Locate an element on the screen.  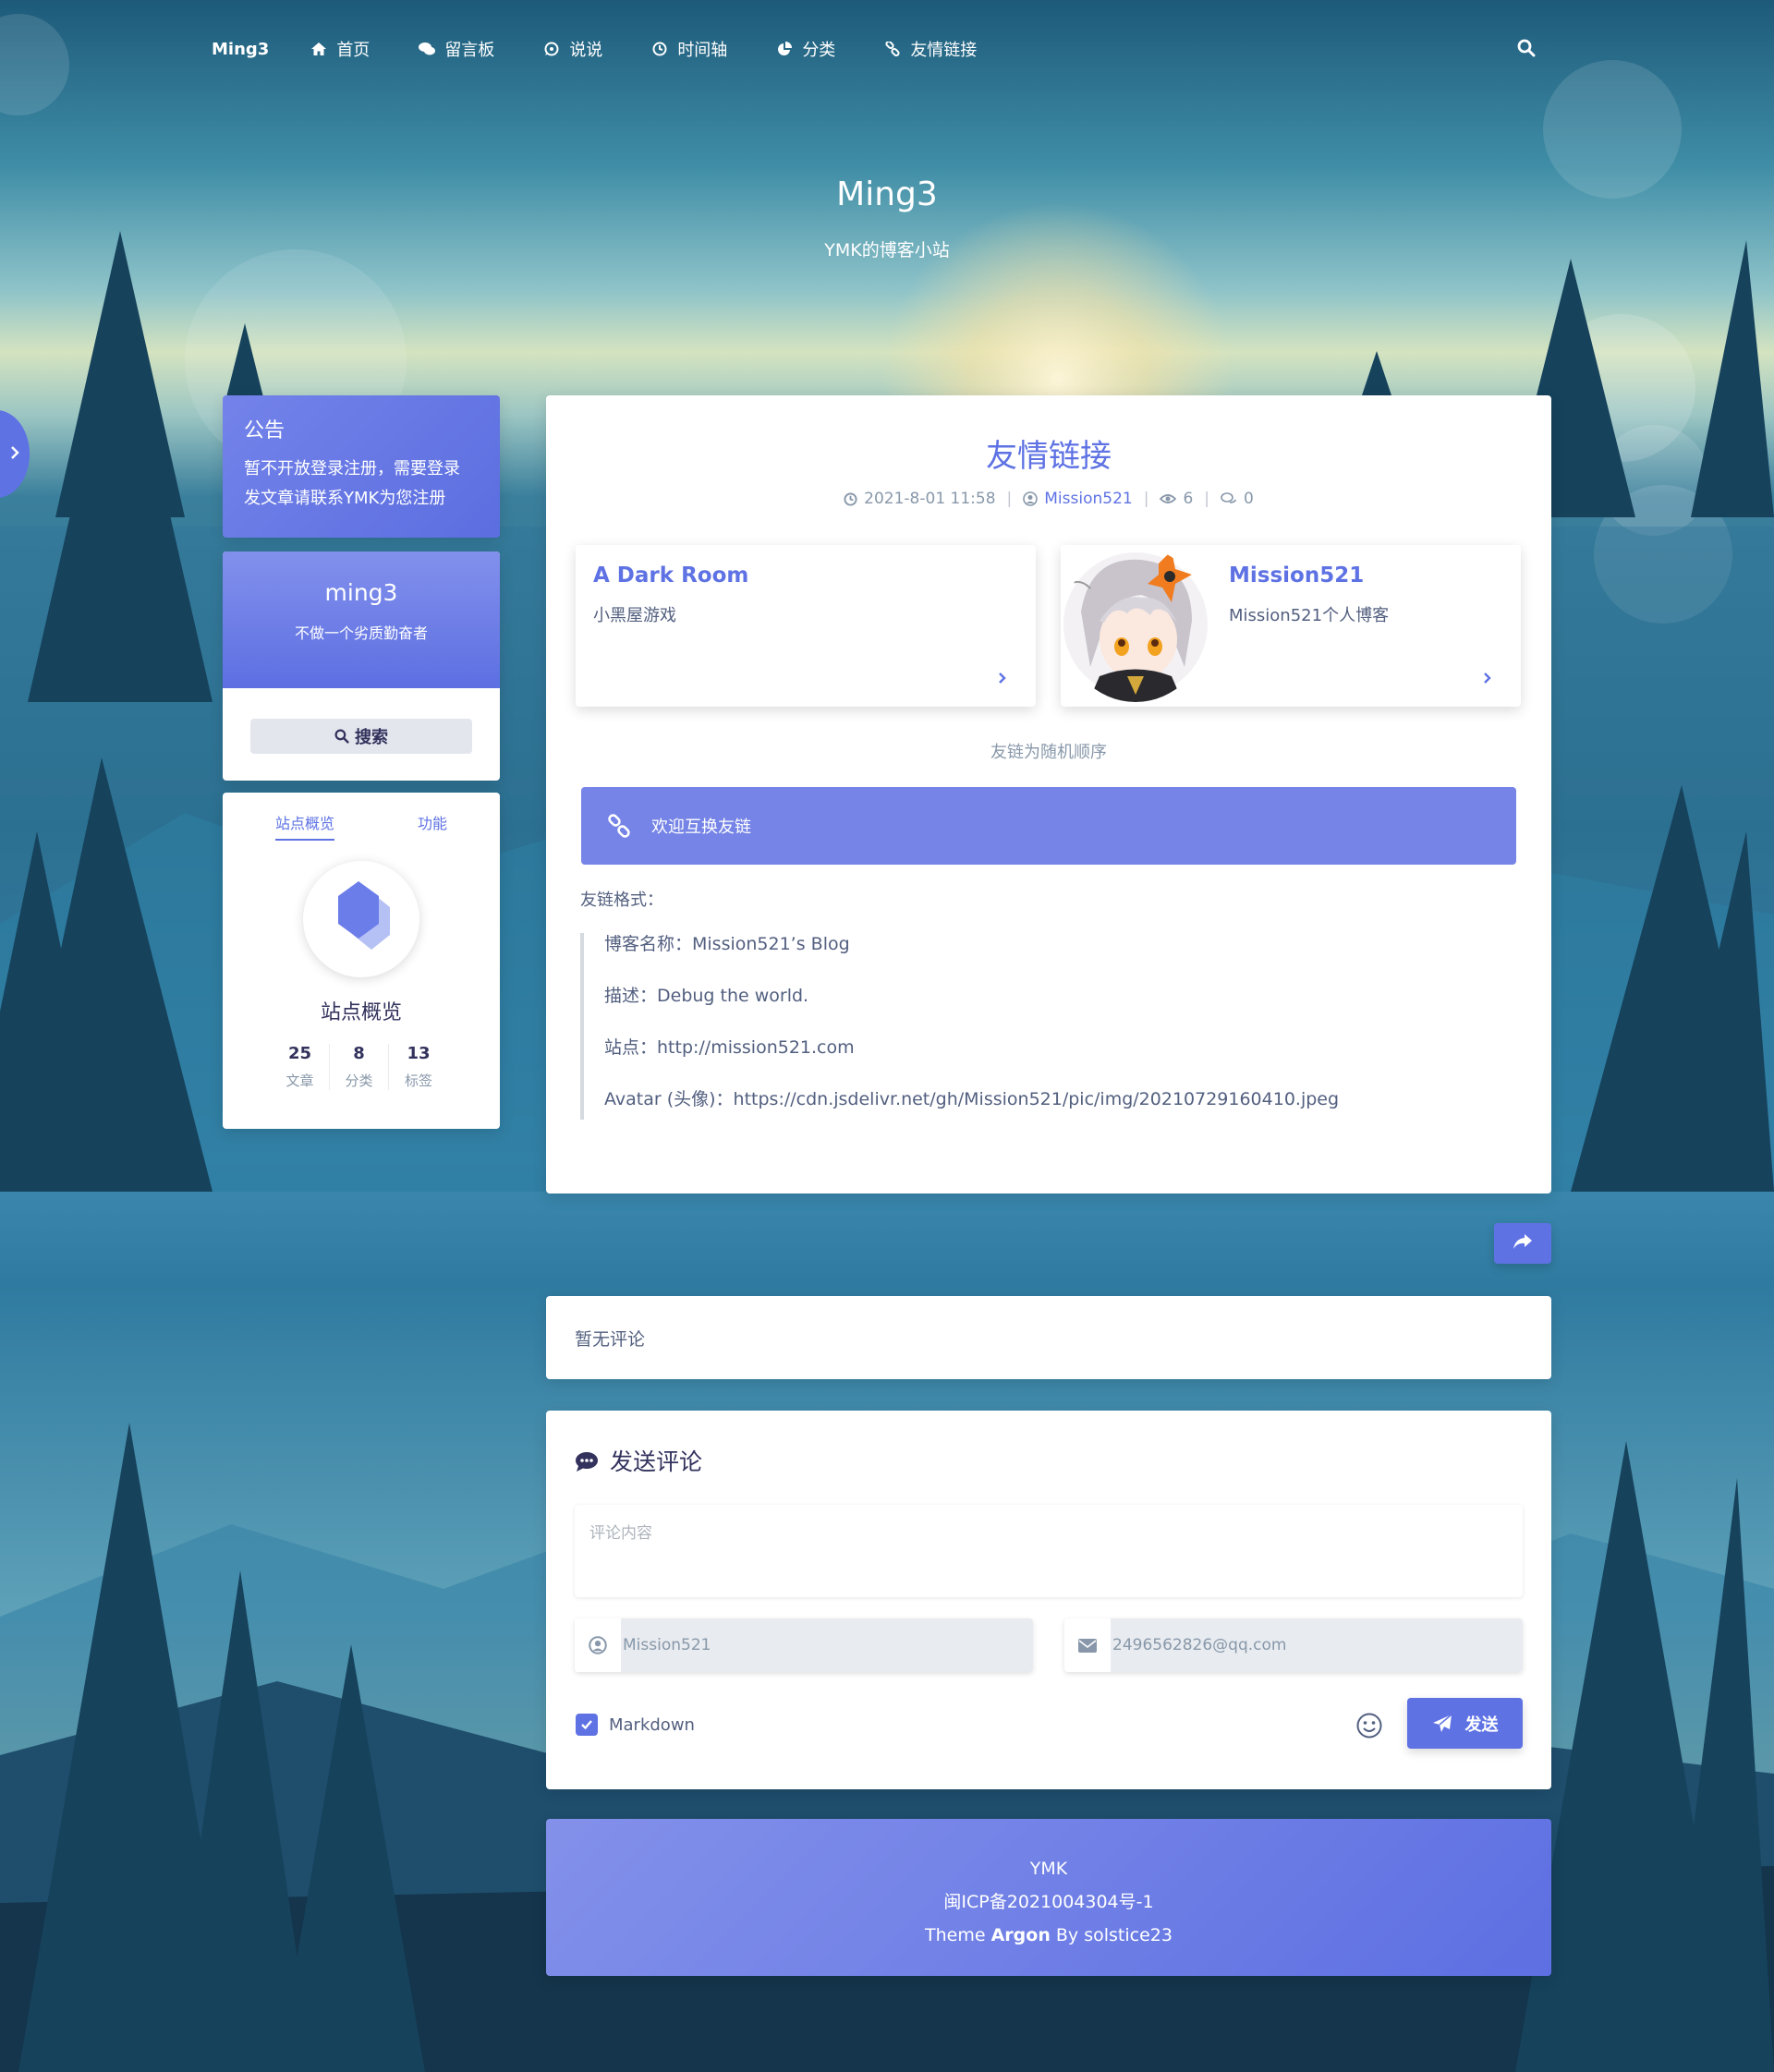
footer-theme-suffix: By solstice23 is located at coordinates (1111, 1935).